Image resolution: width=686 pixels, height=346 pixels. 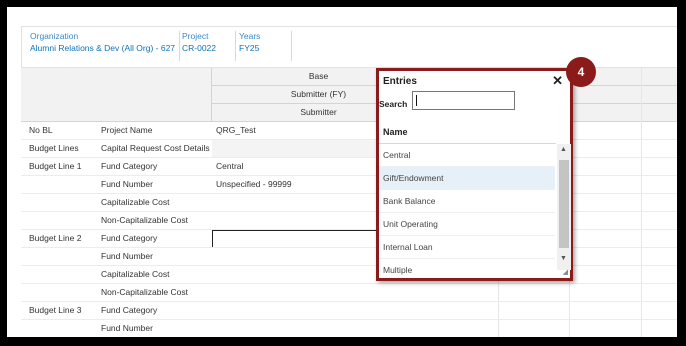 I want to click on row-group-label: Budget Line 1, so click(x=55, y=166).